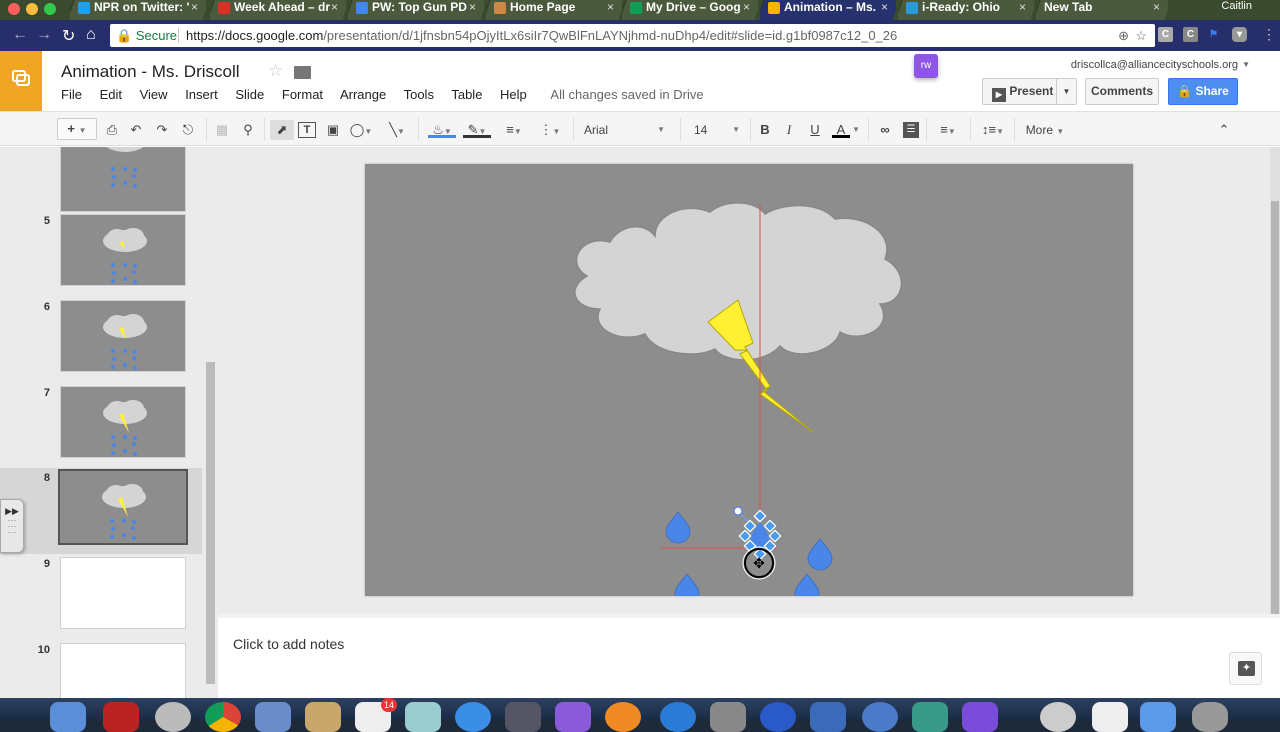 Image resolution: width=1280 pixels, height=732 pixels. Describe the element at coordinates (1210, 717) in the screenshot. I see `trash-icon` at that location.